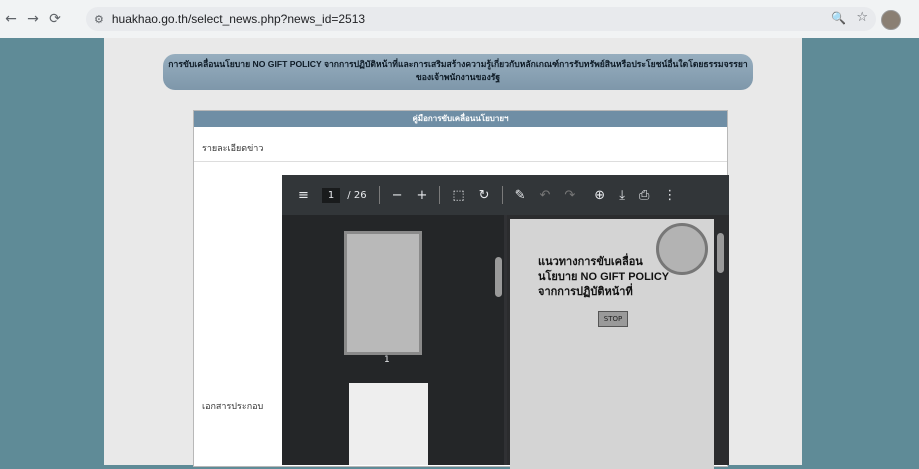  What do you see at coordinates (484, 195) in the screenshot?
I see `rotate-icon: ↻` at bounding box center [484, 195].